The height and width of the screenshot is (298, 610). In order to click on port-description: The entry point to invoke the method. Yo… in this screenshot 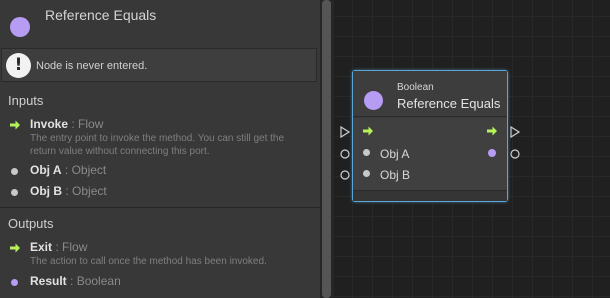, I will do `click(157, 145)`.